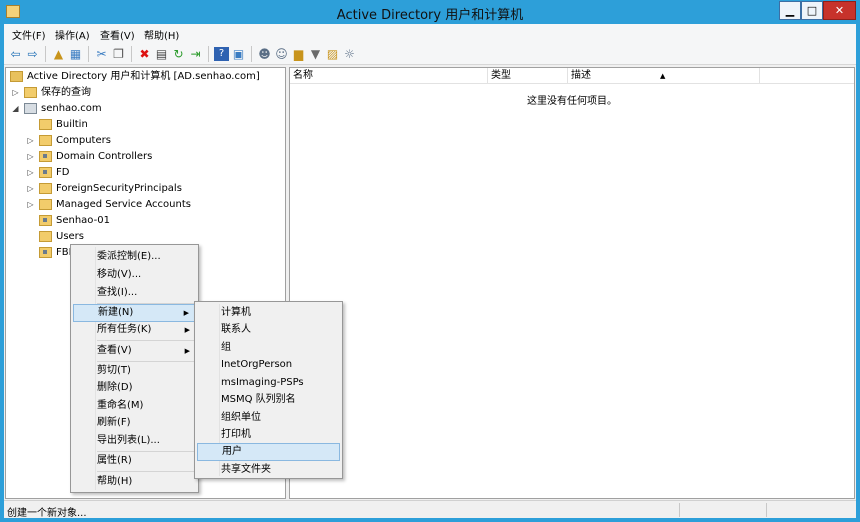 The width and height of the screenshot is (860, 522). What do you see at coordinates (145, 109) in the screenshot?
I see `tree-domain: ◢ senhao.com` at bounding box center [145, 109].